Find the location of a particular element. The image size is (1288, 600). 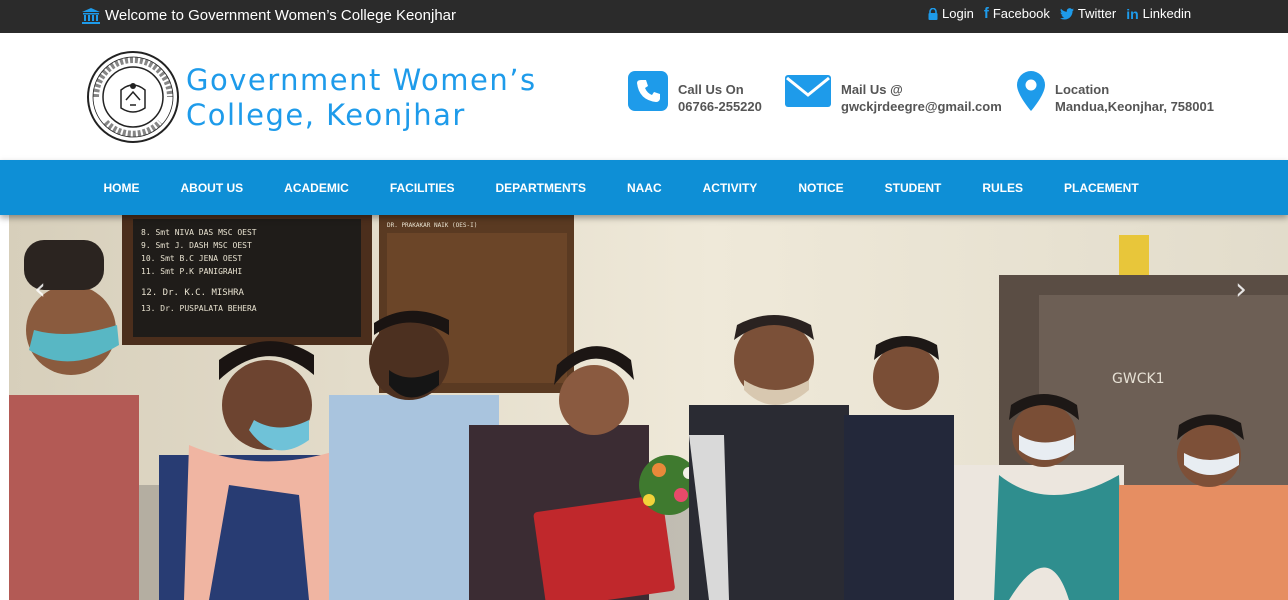

twitter-icon is located at coordinates (1066, 13).